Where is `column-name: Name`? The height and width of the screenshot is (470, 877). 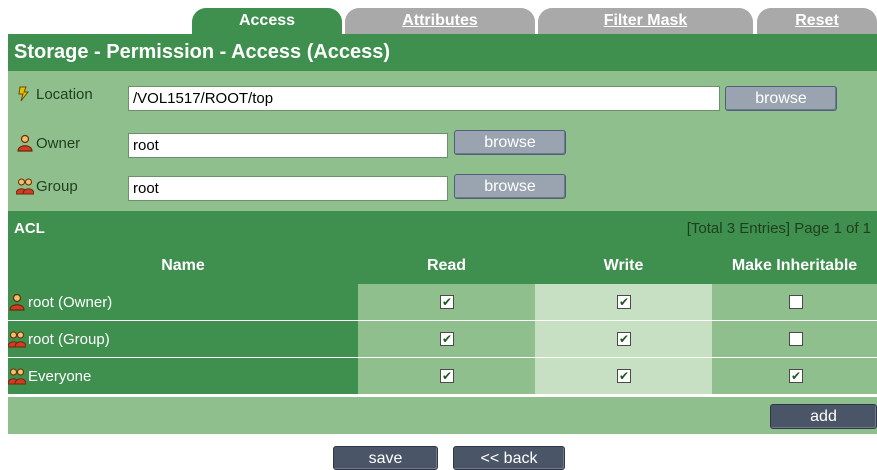
column-name: Name is located at coordinates (183, 265).